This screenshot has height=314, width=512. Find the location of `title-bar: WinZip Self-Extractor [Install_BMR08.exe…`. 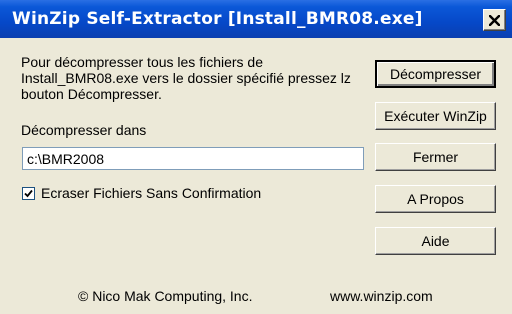

title-bar: WinZip Self-Extractor [Install_BMR08.exe… is located at coordinates (256, 19).